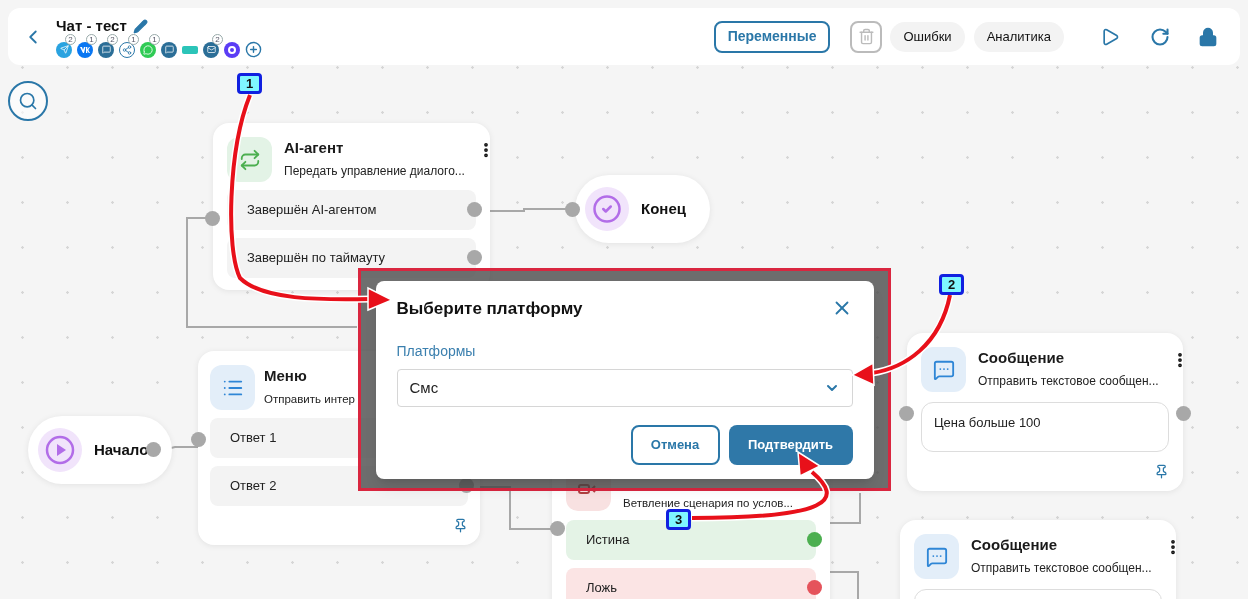 The image size is (1248, 599). Describe the element at coordinates (1208, 36) in the screenshot. I see `lock-icon` at that location.